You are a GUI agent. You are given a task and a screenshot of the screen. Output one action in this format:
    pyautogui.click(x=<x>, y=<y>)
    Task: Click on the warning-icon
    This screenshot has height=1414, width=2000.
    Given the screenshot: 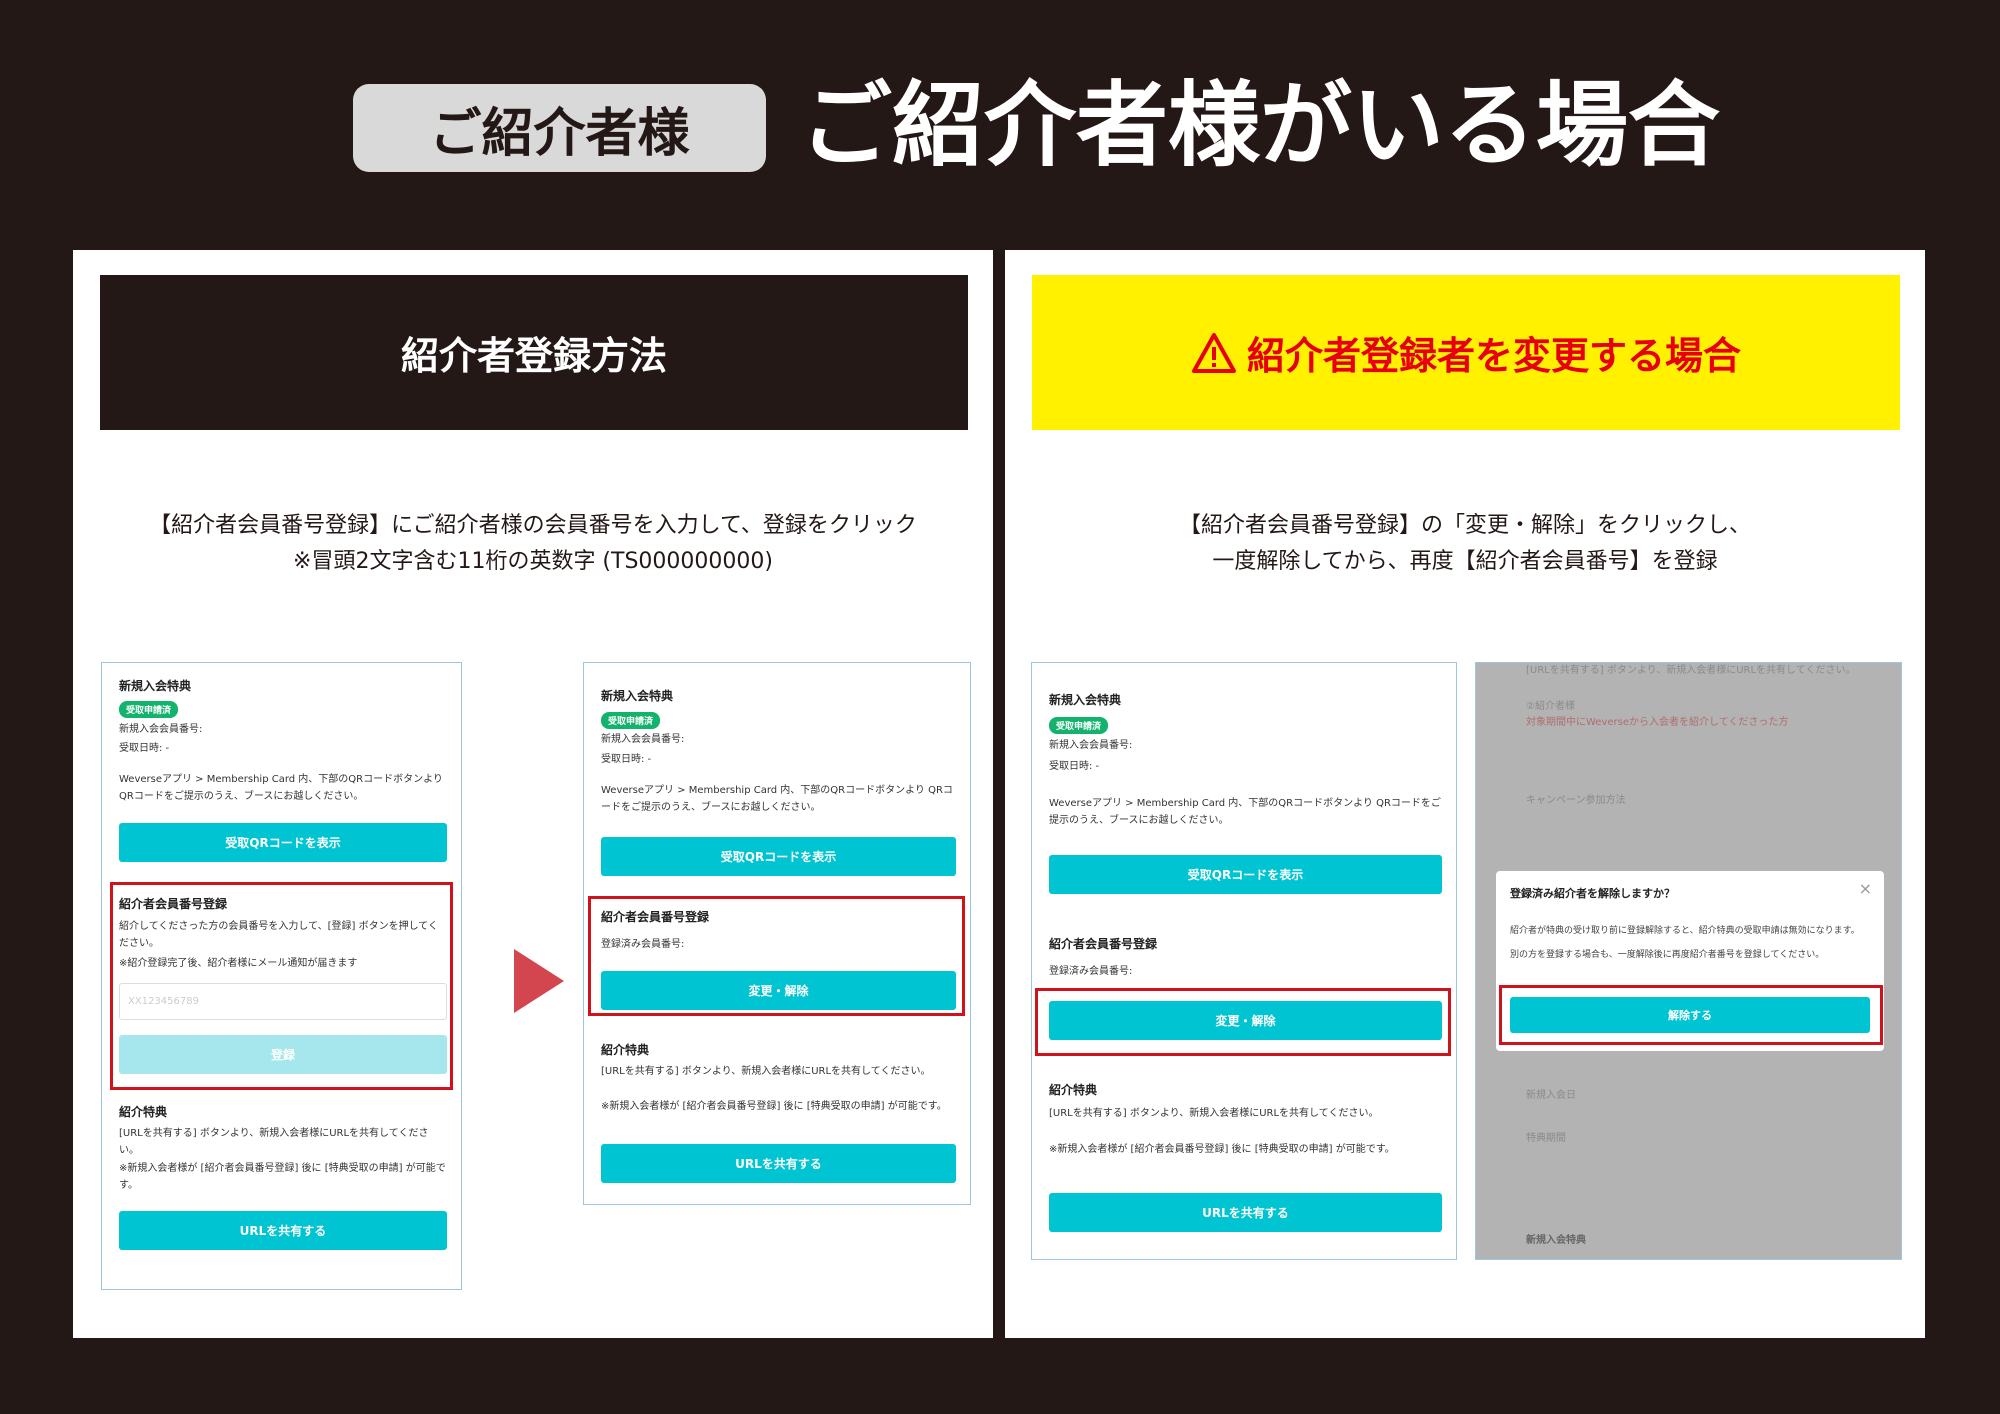 What is the action you would take?
    pyautogui.click(x=1213, y=352)
    